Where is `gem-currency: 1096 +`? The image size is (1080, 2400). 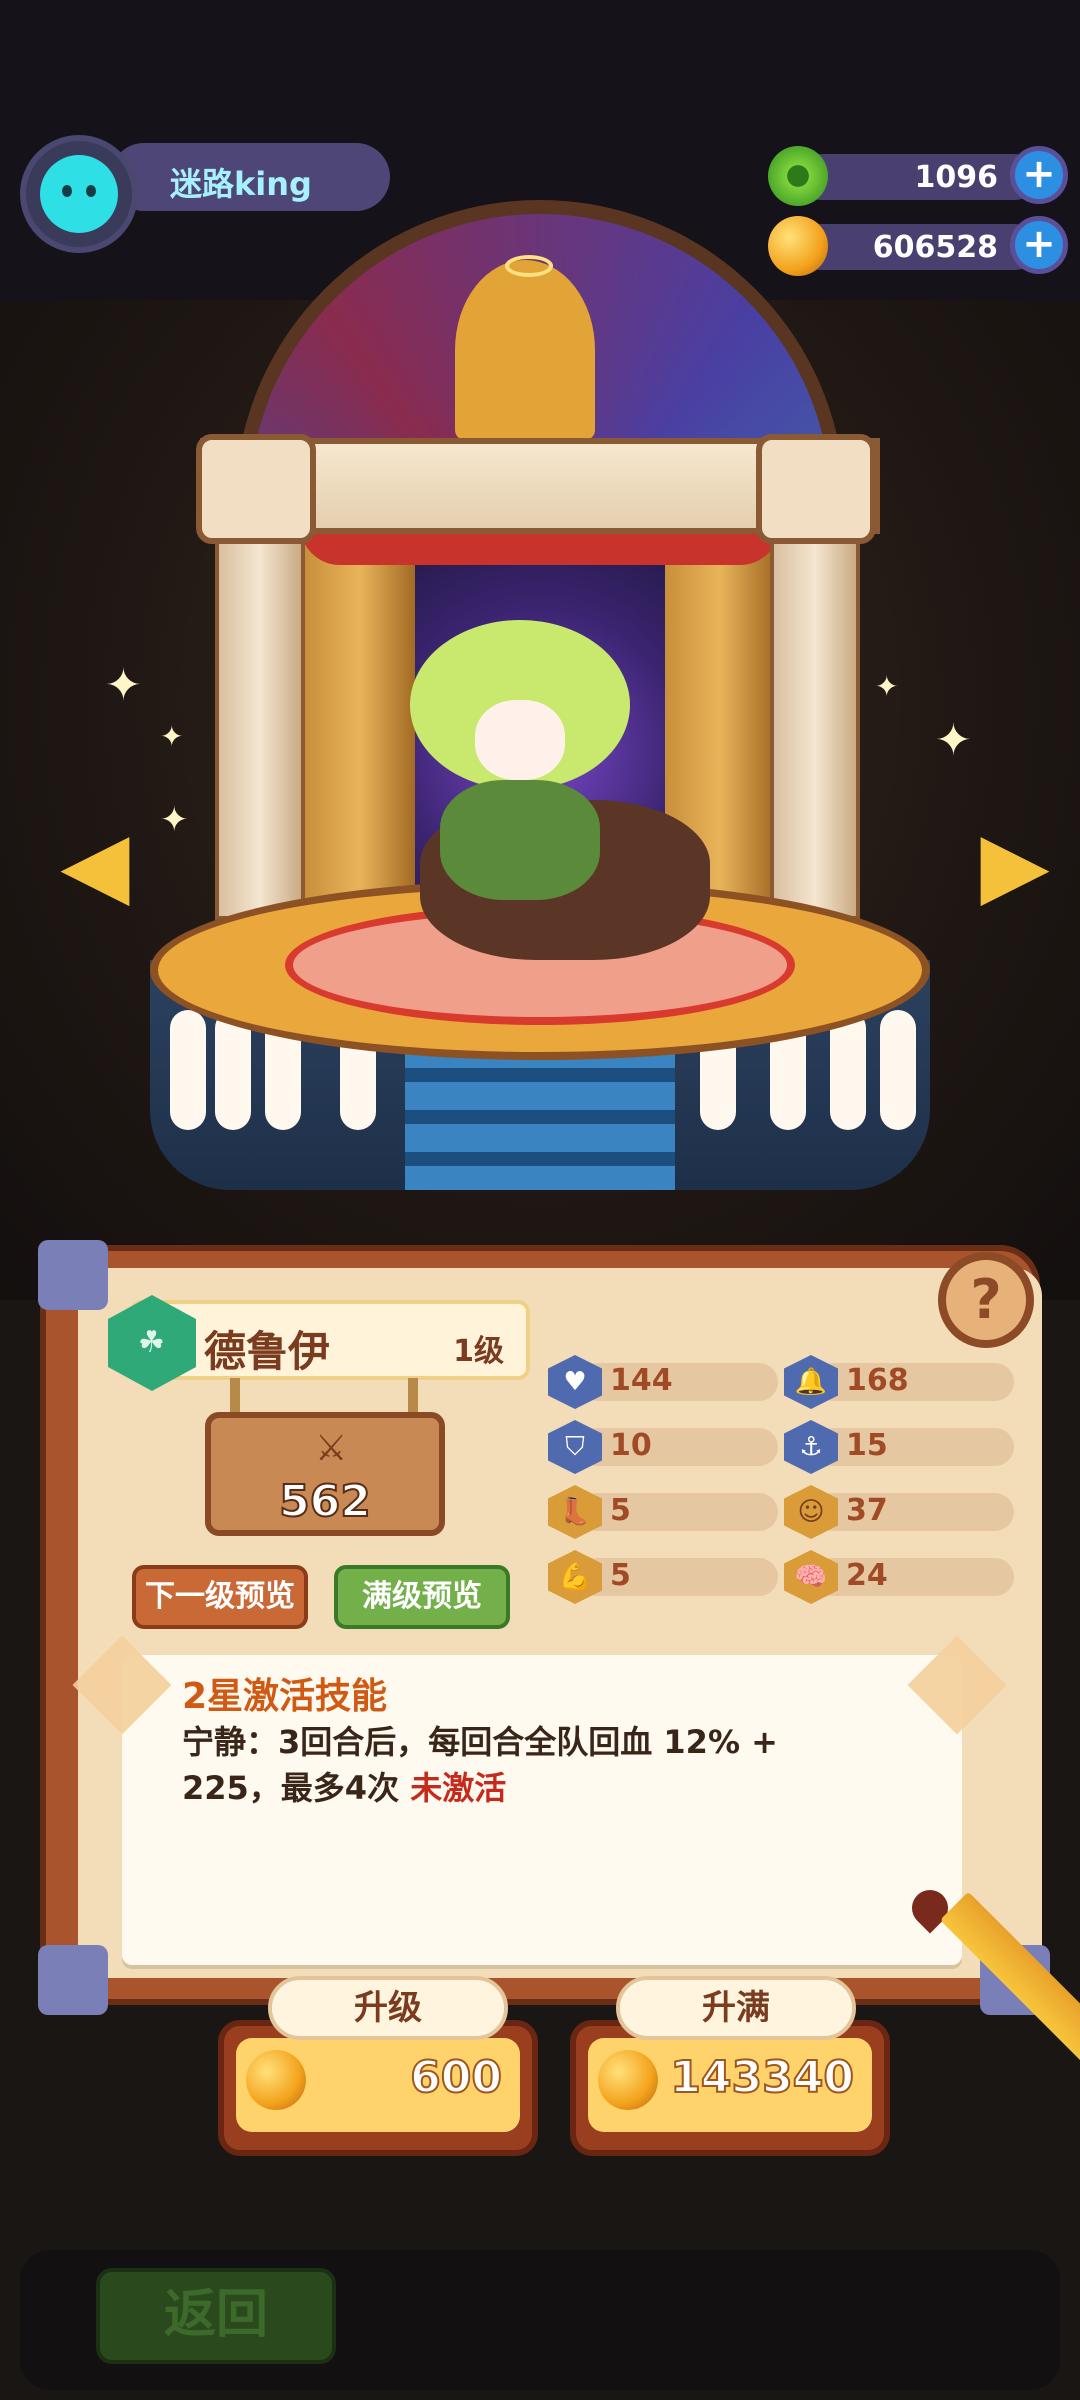 gem-currency: 1096 + is located at coordinates (918, 176).